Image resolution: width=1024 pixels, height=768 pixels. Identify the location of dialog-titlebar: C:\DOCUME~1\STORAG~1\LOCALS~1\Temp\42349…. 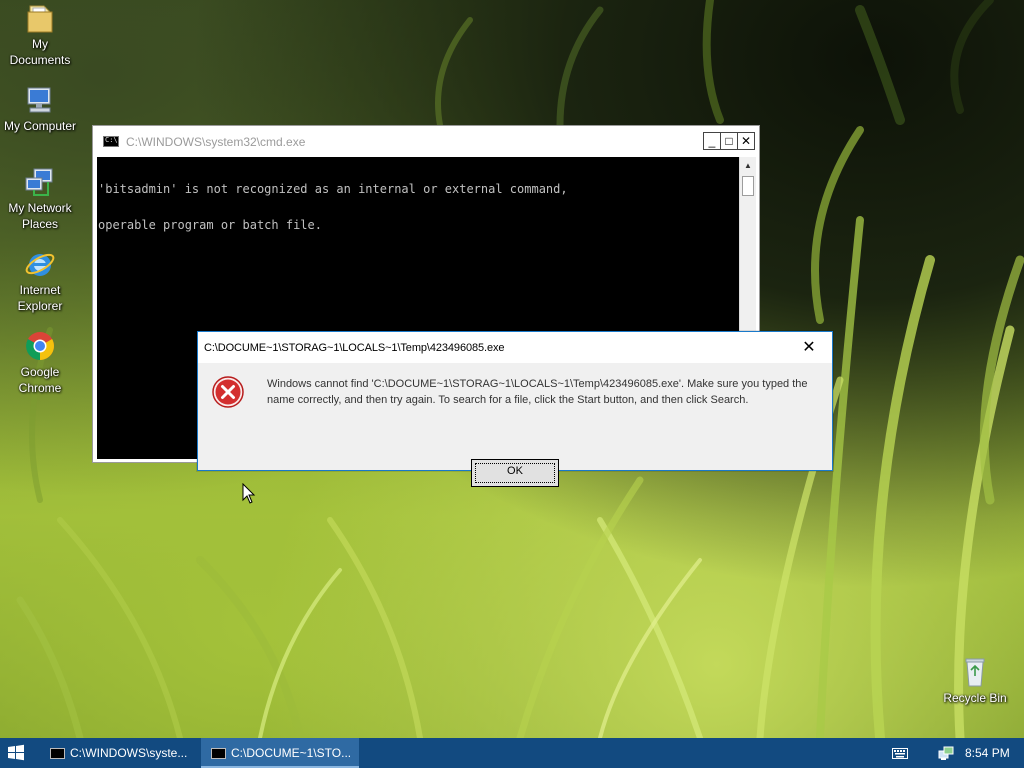
(515, 347).